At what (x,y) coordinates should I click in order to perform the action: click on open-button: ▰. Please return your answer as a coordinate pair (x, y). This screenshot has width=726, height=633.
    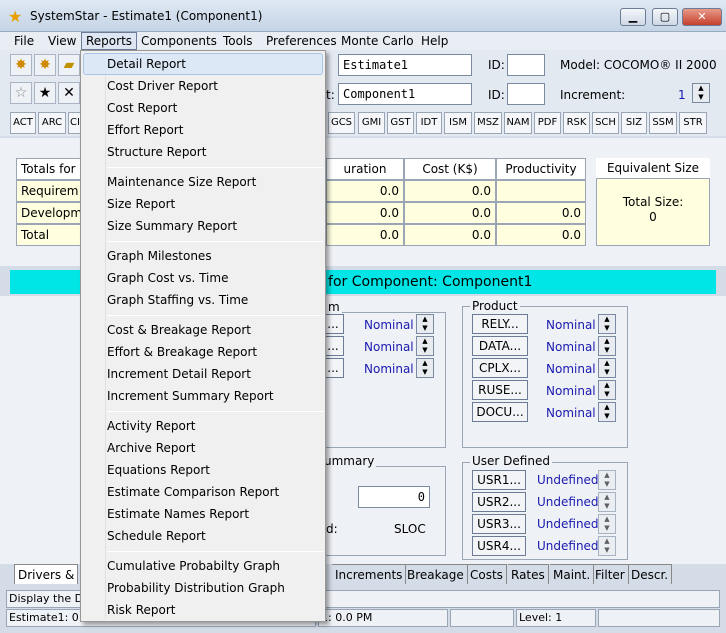
    Looking at the image, I should click on (69, 65).